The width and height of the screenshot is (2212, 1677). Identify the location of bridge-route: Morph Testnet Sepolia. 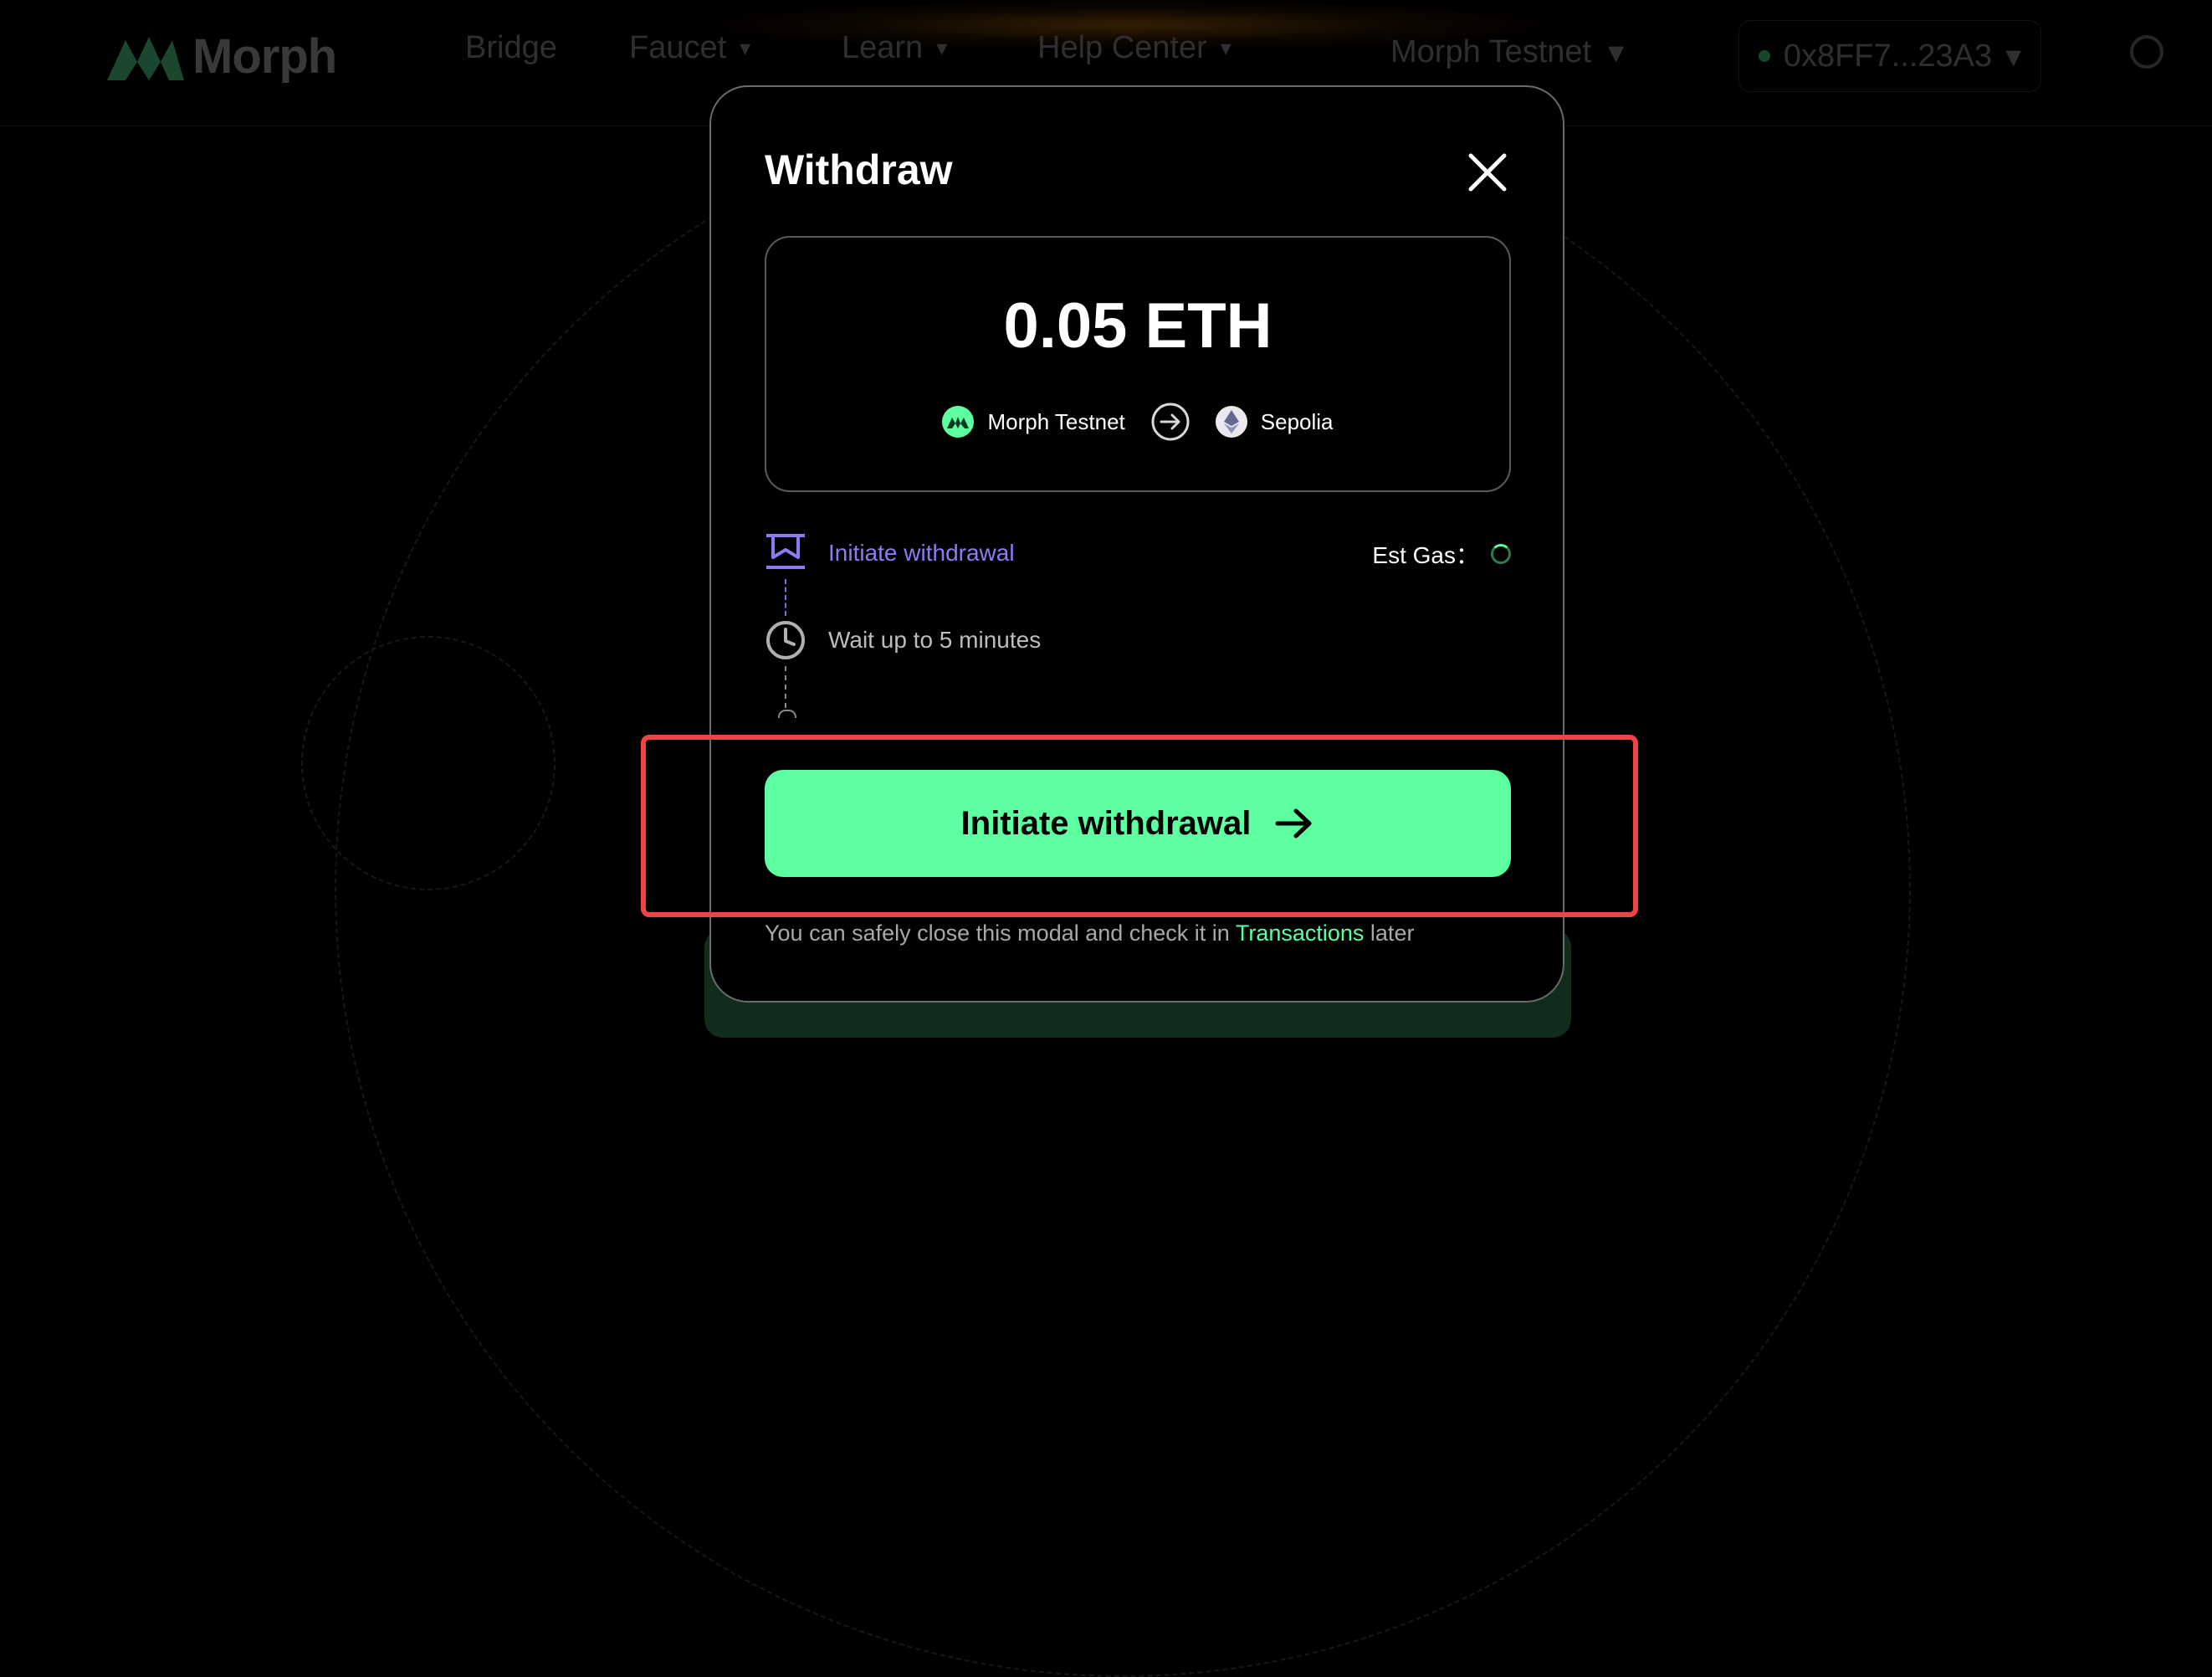
(1137, 422).